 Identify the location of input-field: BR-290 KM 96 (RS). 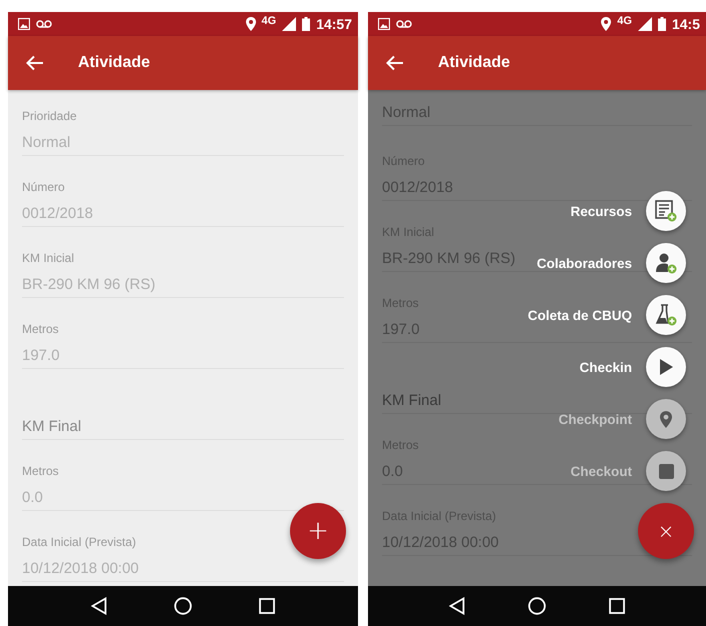
(89, 284).